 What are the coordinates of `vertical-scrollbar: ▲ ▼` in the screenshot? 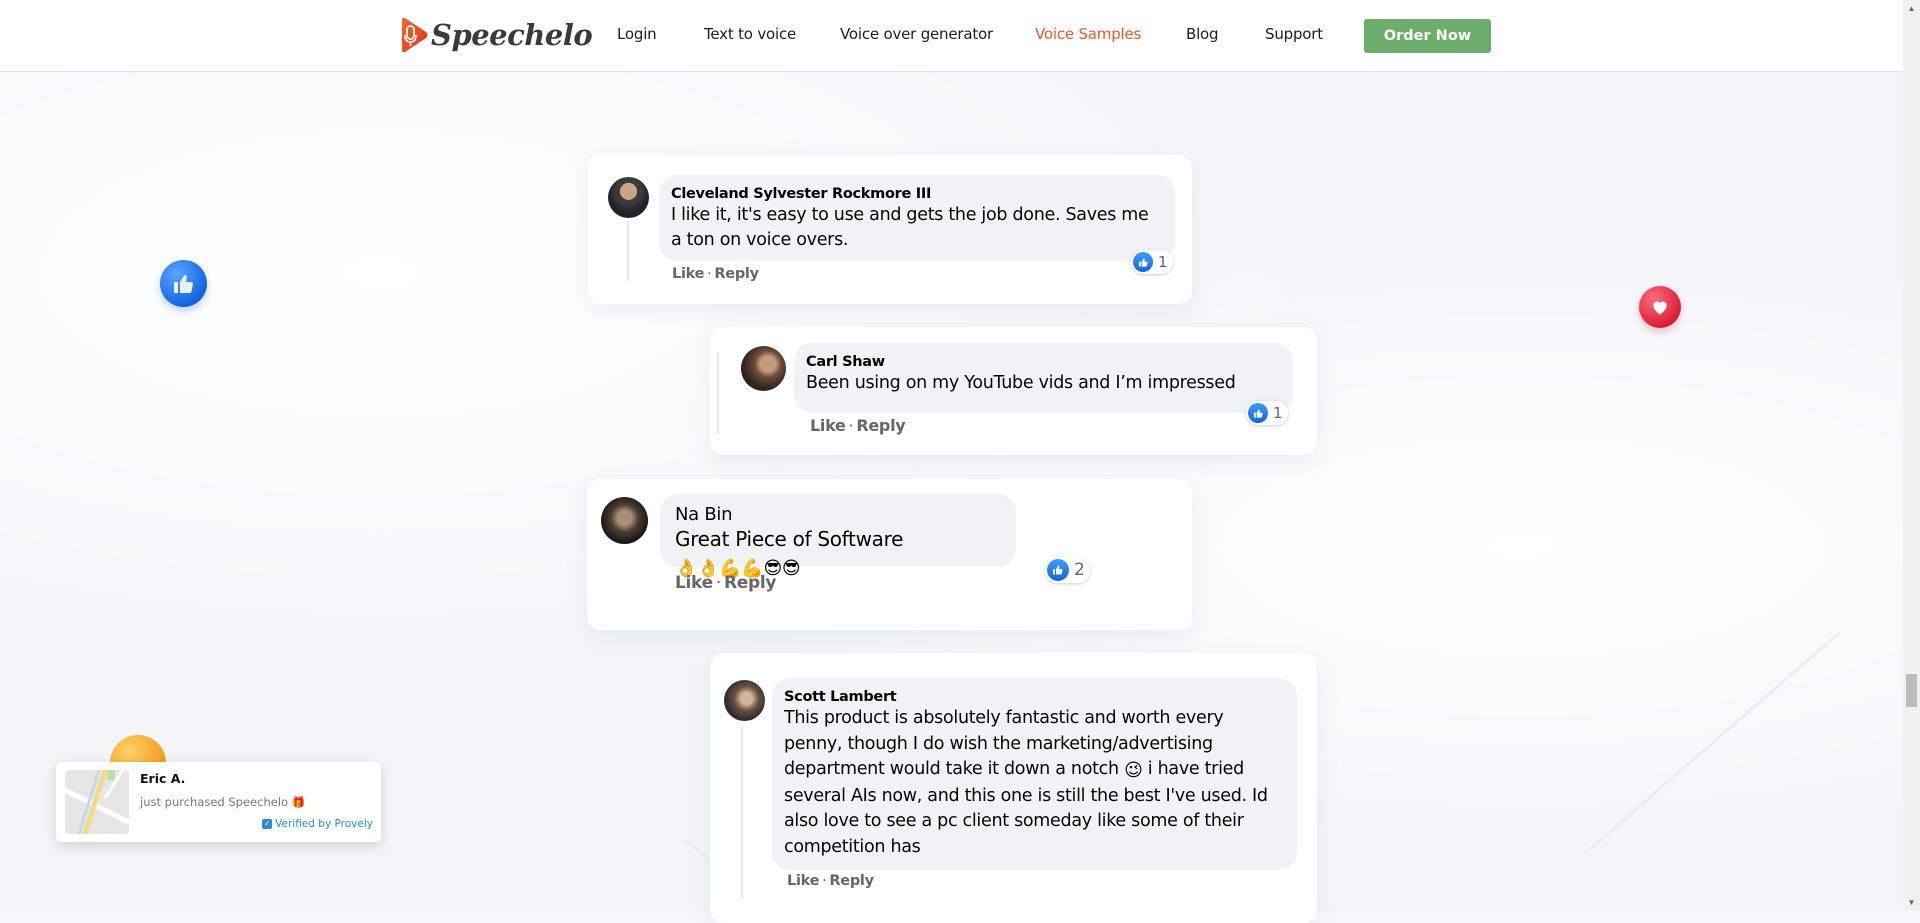 It's located at (1911, 455).